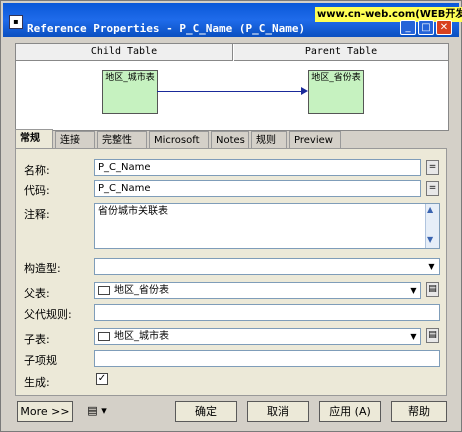 This screenshot has height=432, width=462. What do you see at coordinates (315, 139) in the screenshot?
I see `tab-preview: Preview` at bounding box center [315, 139].